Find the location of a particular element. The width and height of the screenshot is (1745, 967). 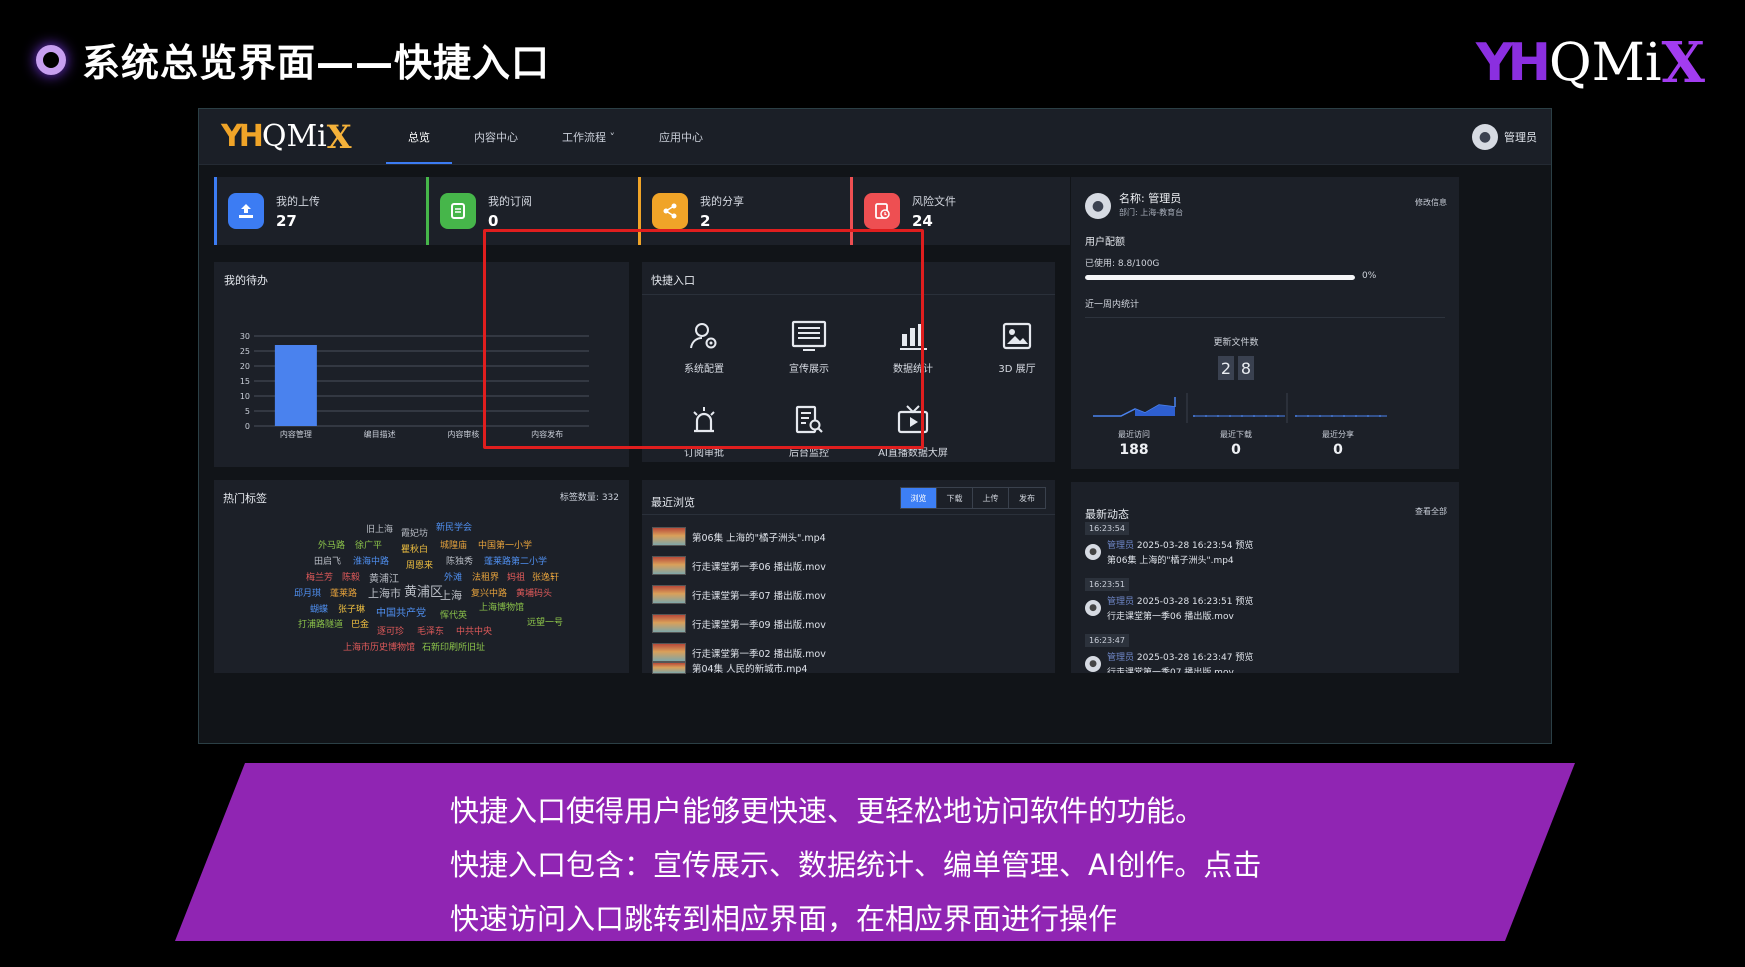

stat-card-subscriptions: 我的订阅 0 is located at coordinates (536, 211).